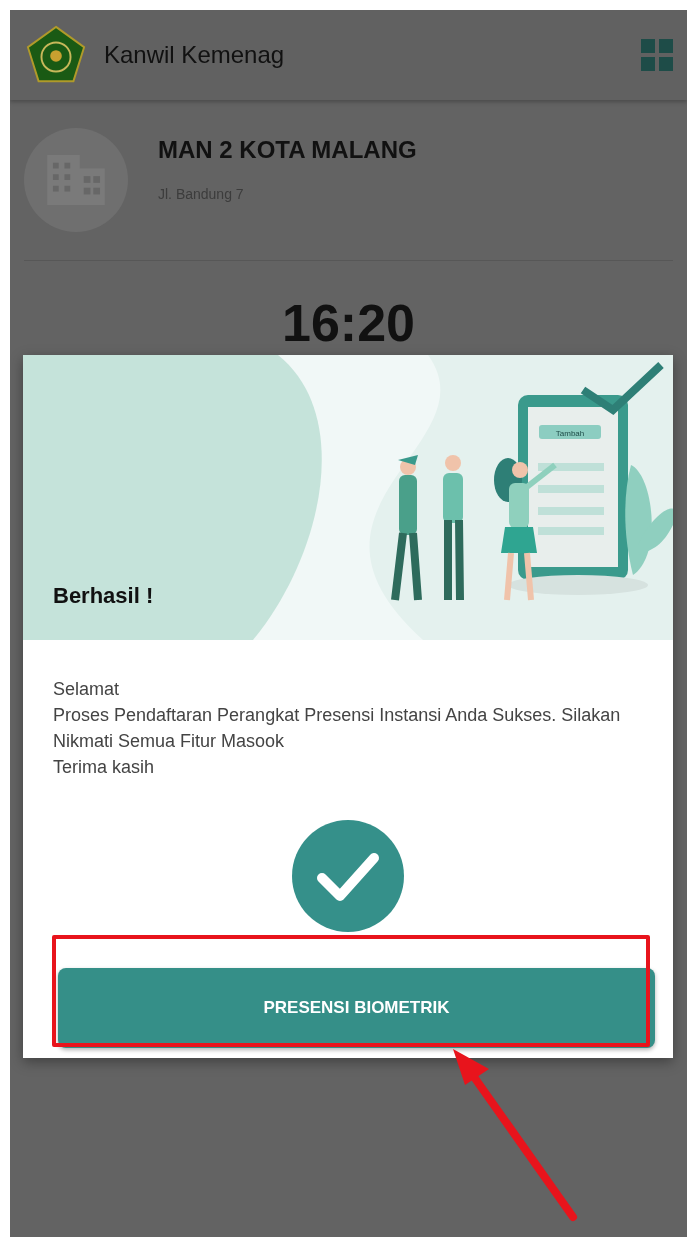  Describe the element at coordinates (337, 728) in the screenshot. I see `message-text: Proses Pendaftaran Perangkat Presensi Instansi Anda Sukses. Silakan Nikmati Semua Fitur Masook` at that location.